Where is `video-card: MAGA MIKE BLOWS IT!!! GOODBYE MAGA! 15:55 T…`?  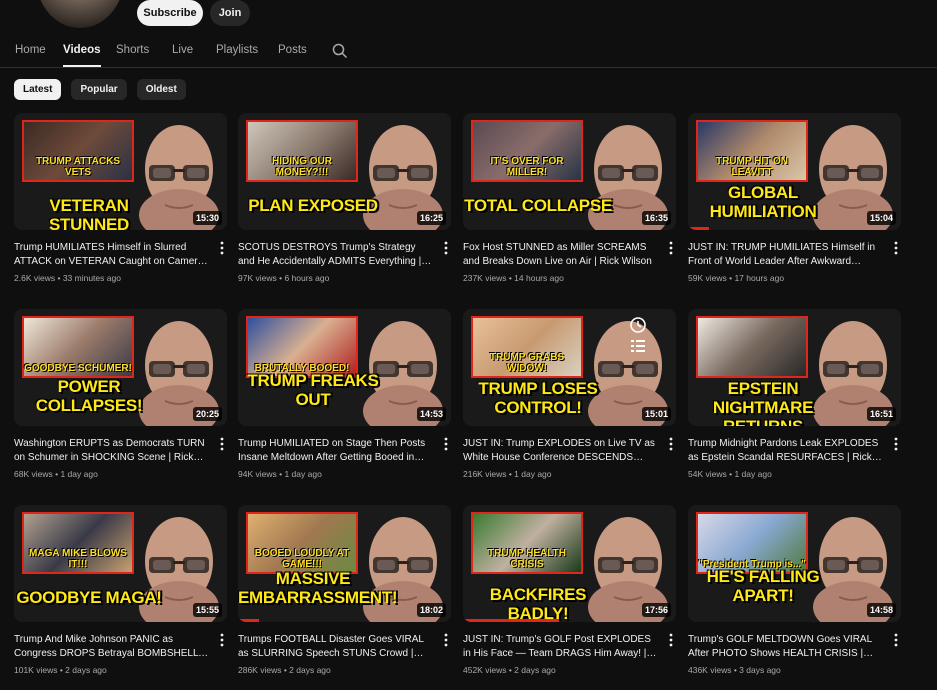 video-card: MAGA MIKE BLOWS IT!!! GOODBYE MAGA! 15:55 T… is located at coordinates (120, 590).